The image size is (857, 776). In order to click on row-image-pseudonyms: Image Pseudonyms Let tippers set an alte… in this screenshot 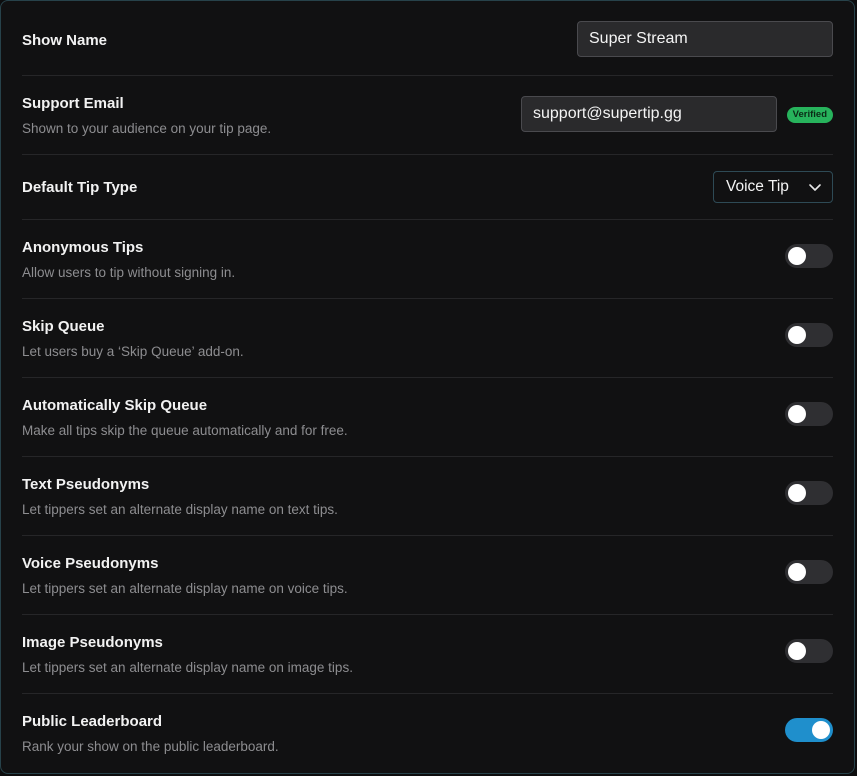, I will do `click(427, 654)`.